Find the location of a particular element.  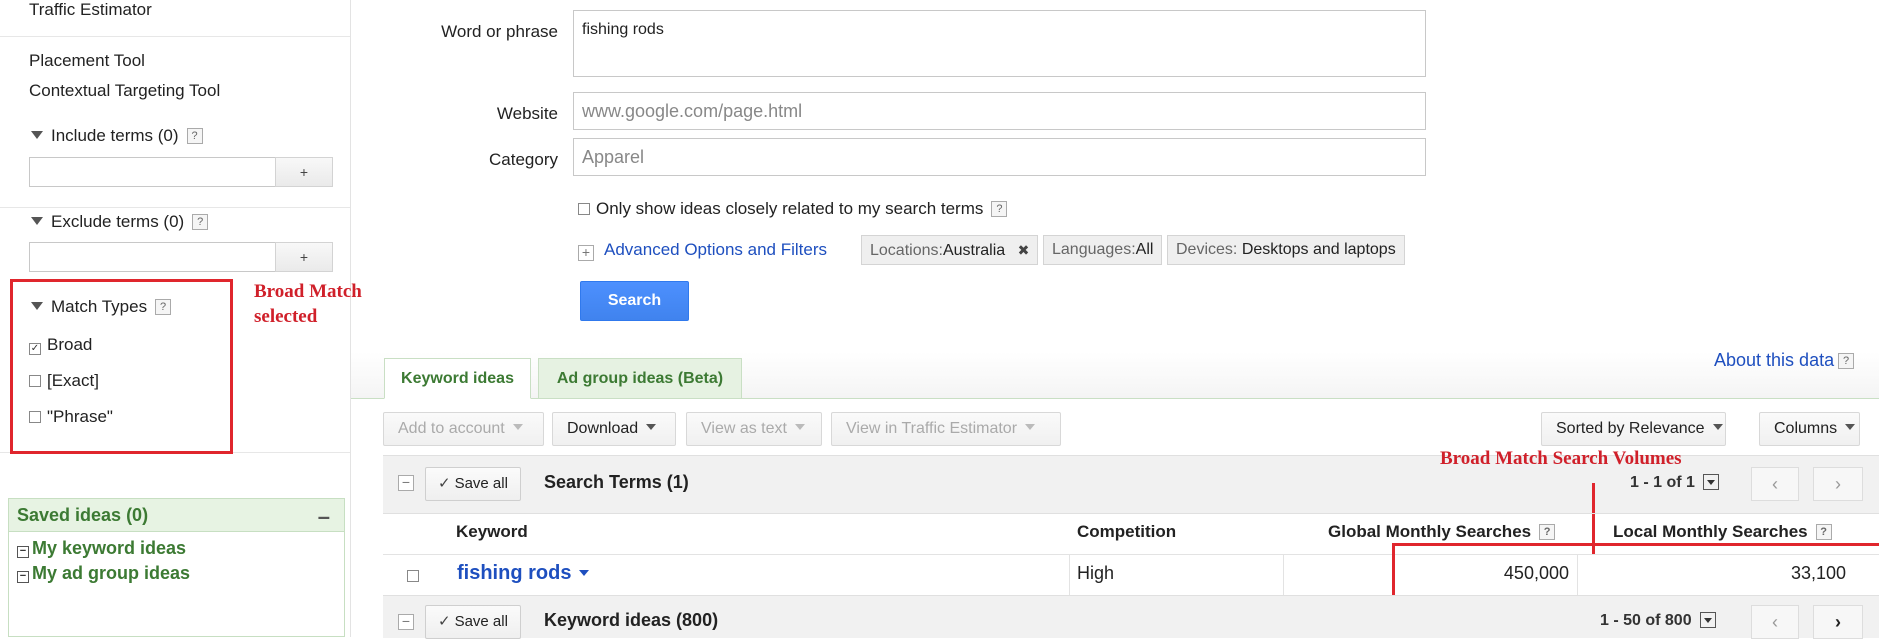

website-placeholder: www.google.com/page.html is located at coordinates (692, 111).